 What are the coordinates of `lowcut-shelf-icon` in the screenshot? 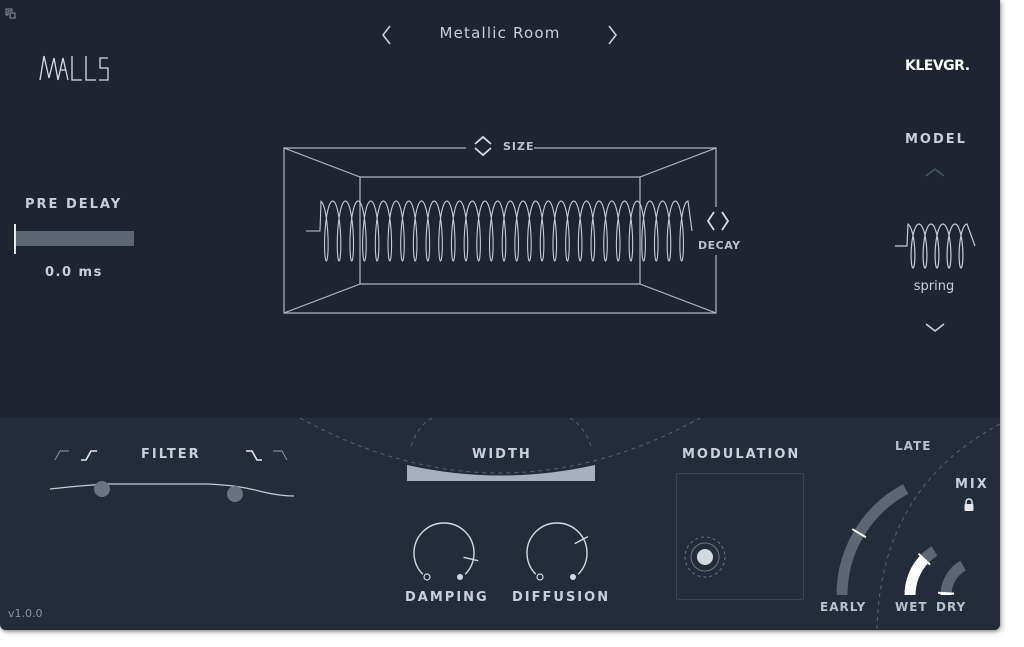 It's located at (62, 455).